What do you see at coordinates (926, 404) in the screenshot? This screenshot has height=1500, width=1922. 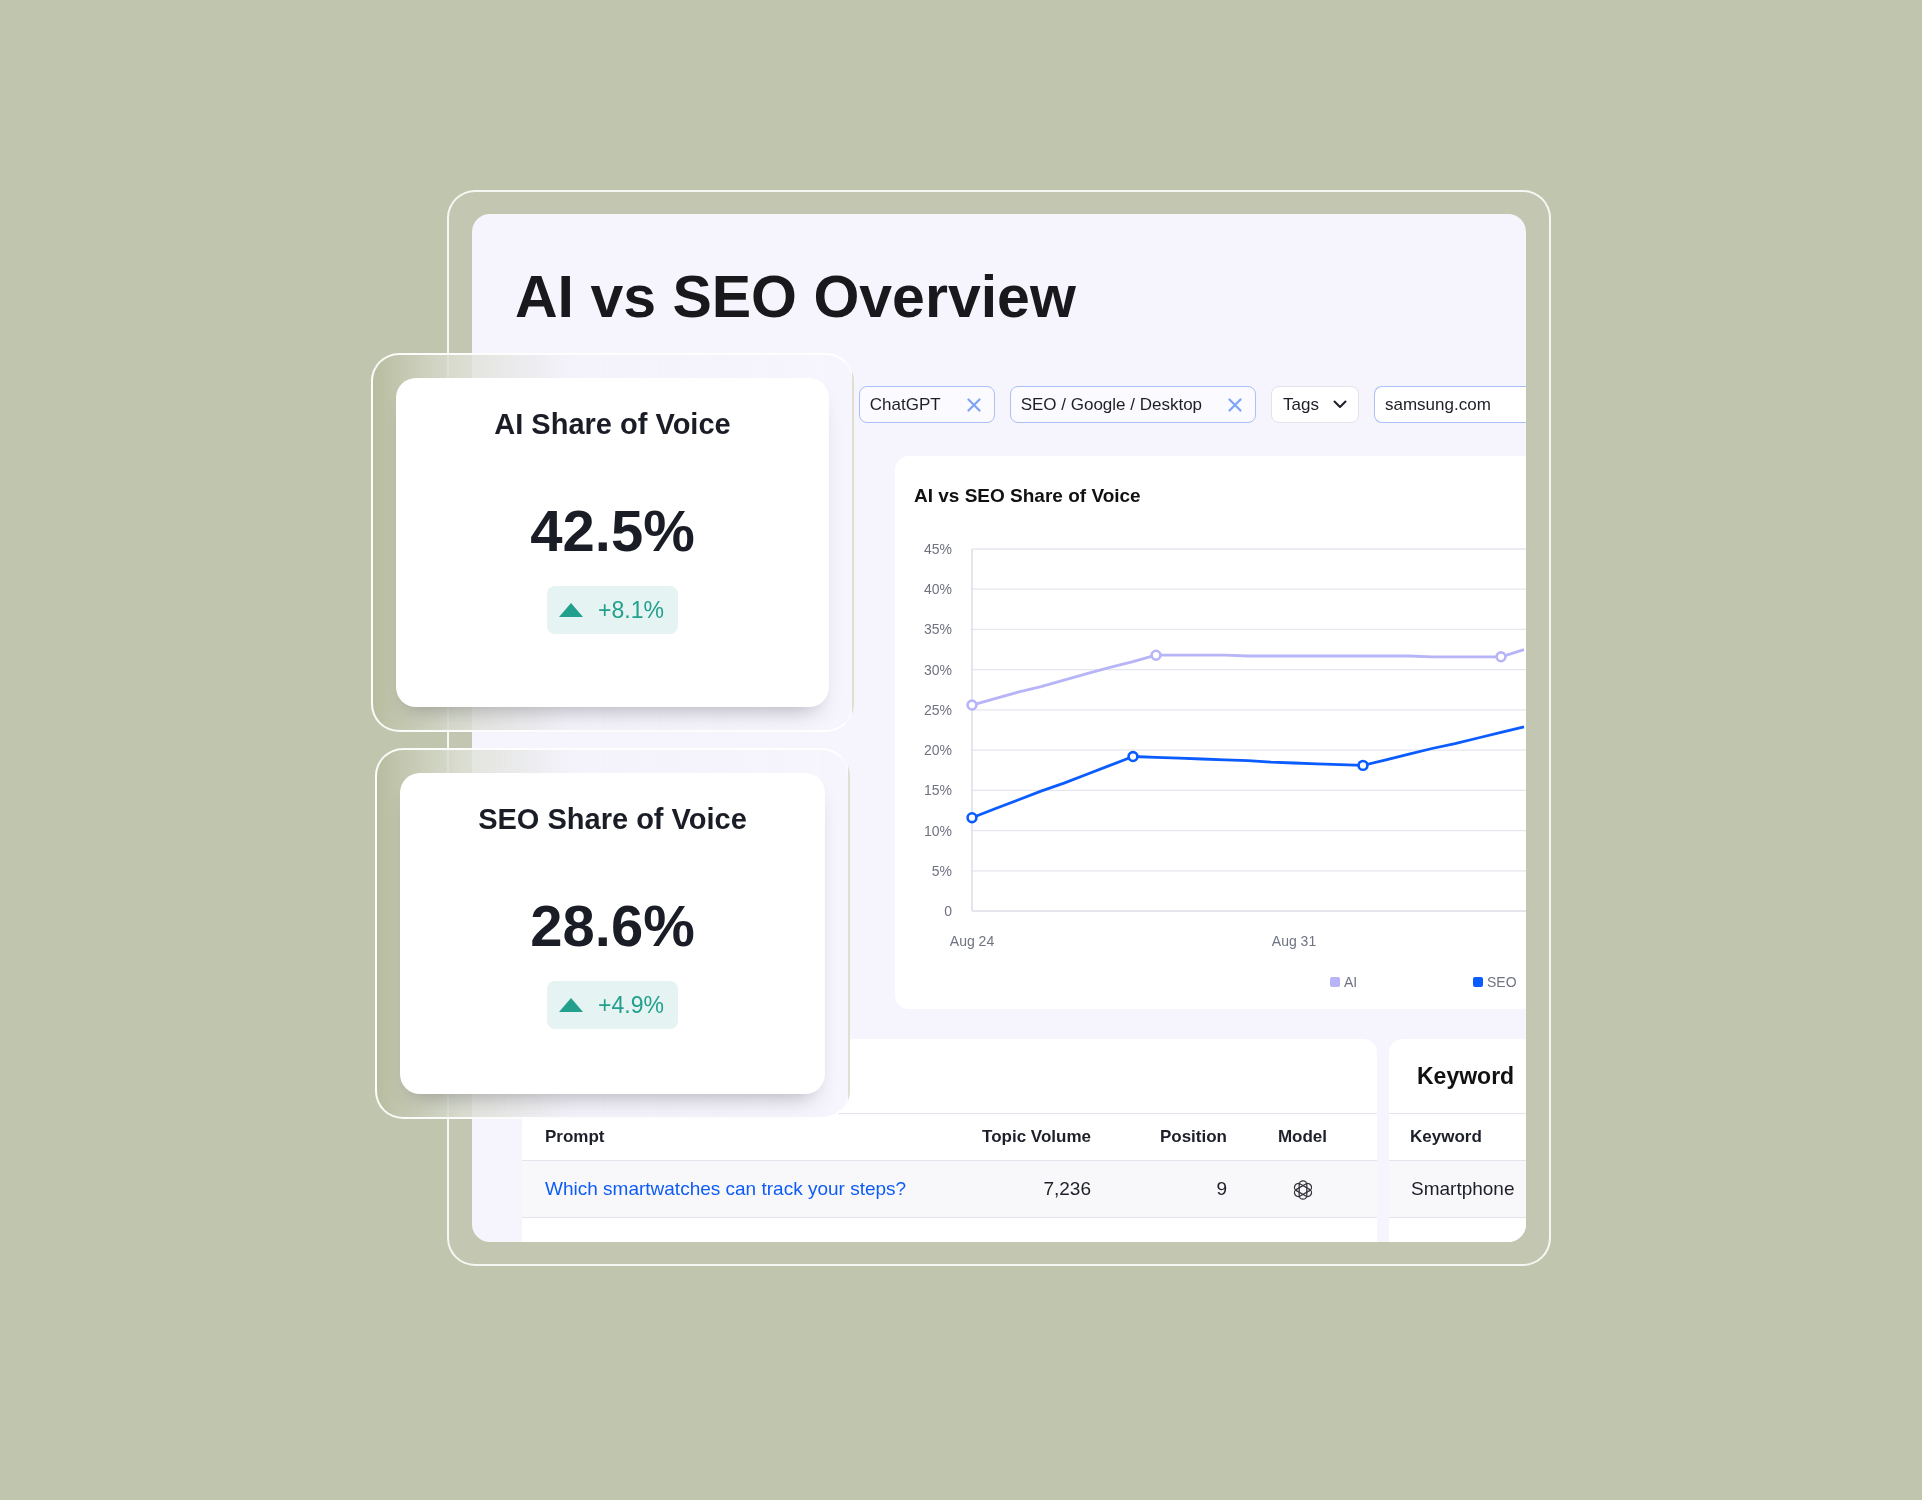 I see `filter-chip: ChatGPT` at bounding box center [926, 404].